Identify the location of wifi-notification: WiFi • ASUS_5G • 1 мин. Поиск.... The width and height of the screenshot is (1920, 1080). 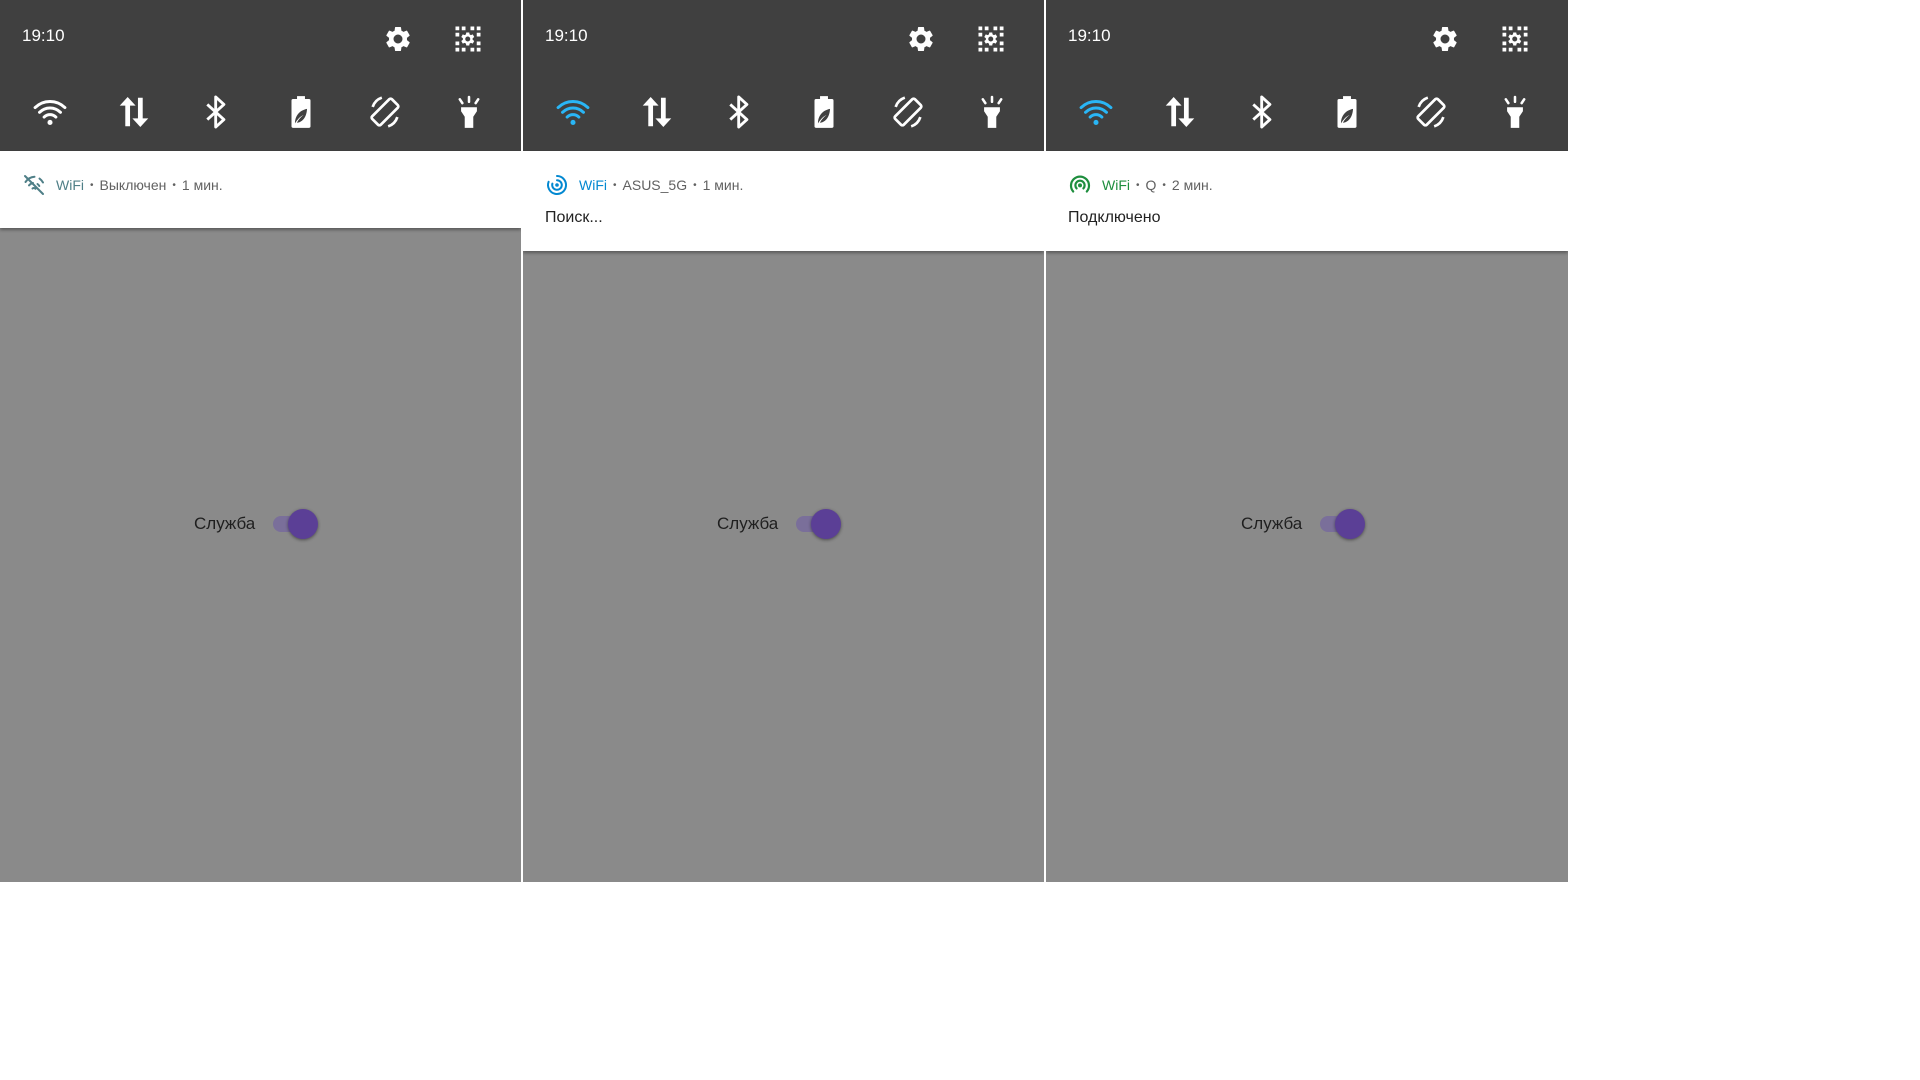
(783, 201).